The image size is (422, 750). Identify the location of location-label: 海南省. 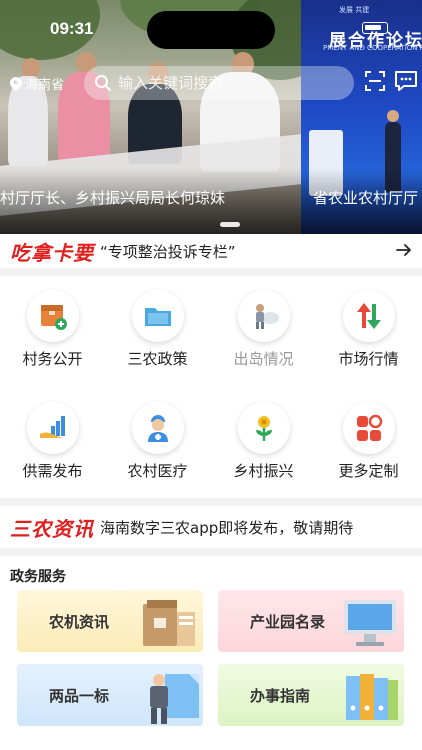
(45, 85).